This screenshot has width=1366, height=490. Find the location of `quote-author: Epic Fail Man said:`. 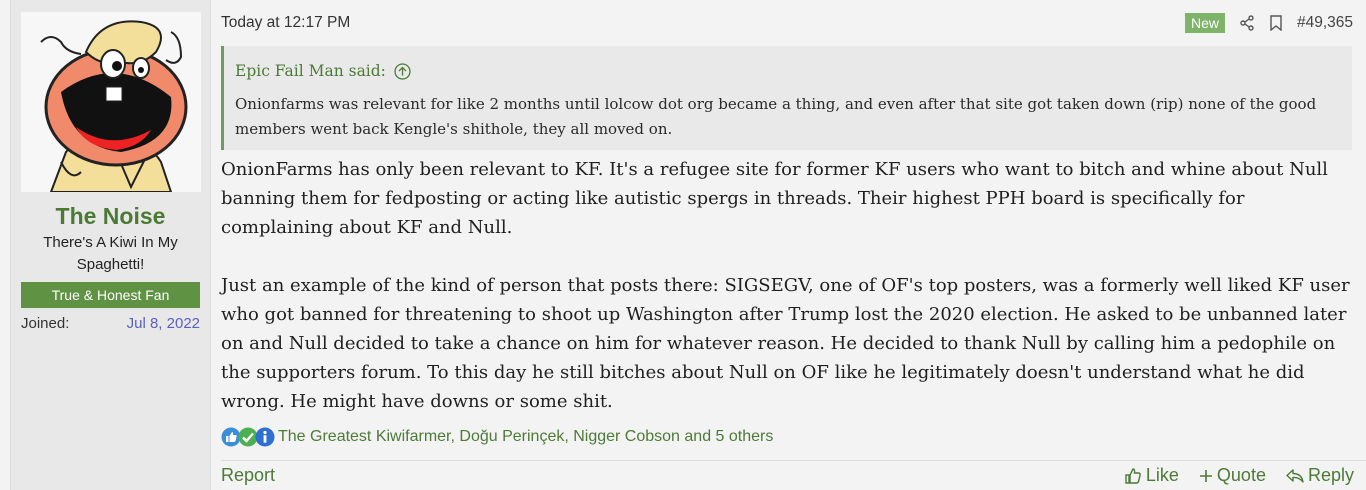

quote-author: Epic Fail Man said: is located at coordinates (310, 71).